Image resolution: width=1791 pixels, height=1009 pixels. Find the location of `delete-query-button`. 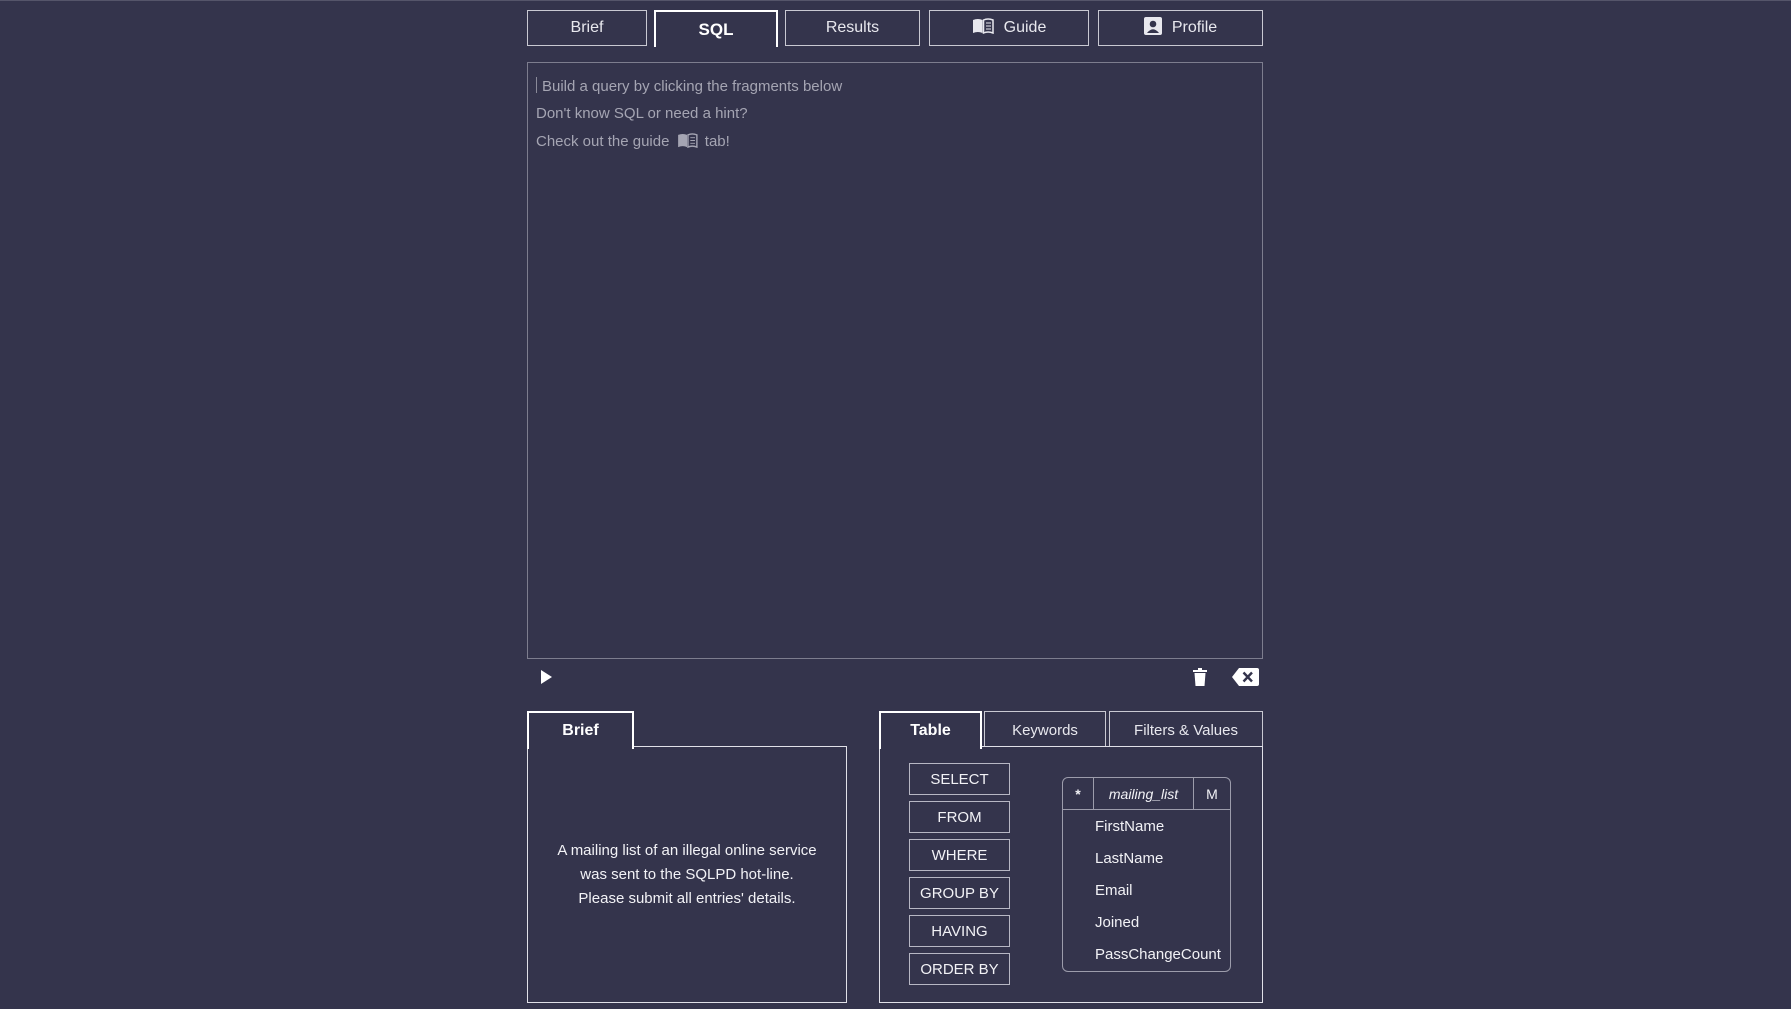

delete-query-button is located at coordinates (1200, 679).